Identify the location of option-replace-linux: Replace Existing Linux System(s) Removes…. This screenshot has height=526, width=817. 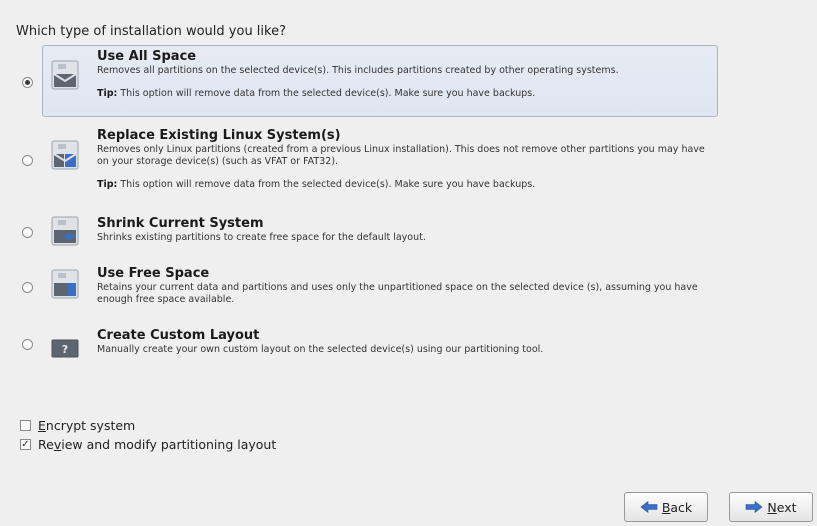
(380, 161).